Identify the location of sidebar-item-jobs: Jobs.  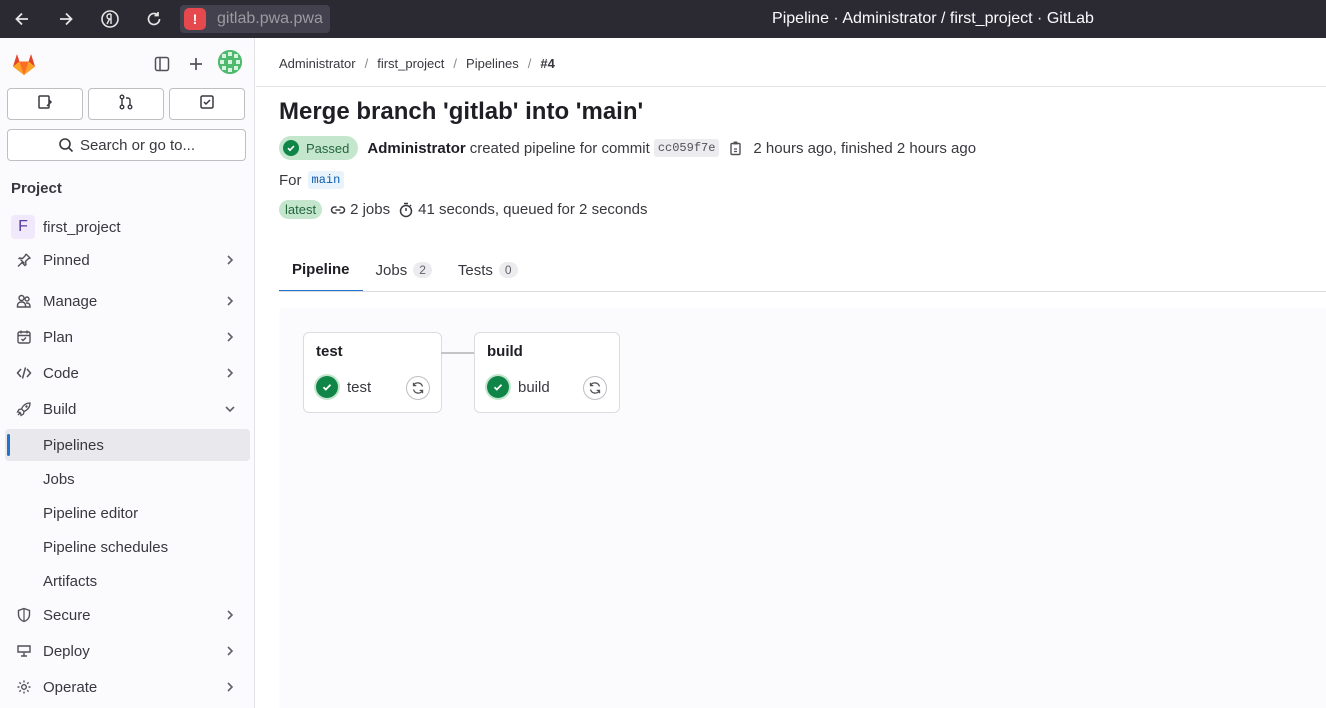
(127, 479).